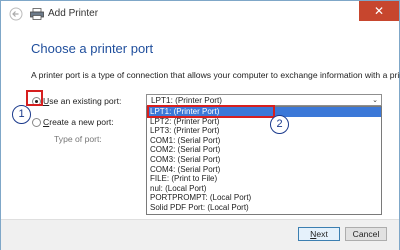 The height and width of the screenshot is (250, 400). Describe the element at coordinates (379, 11) in the screenshot. I see `close-button: ✕` at that location.